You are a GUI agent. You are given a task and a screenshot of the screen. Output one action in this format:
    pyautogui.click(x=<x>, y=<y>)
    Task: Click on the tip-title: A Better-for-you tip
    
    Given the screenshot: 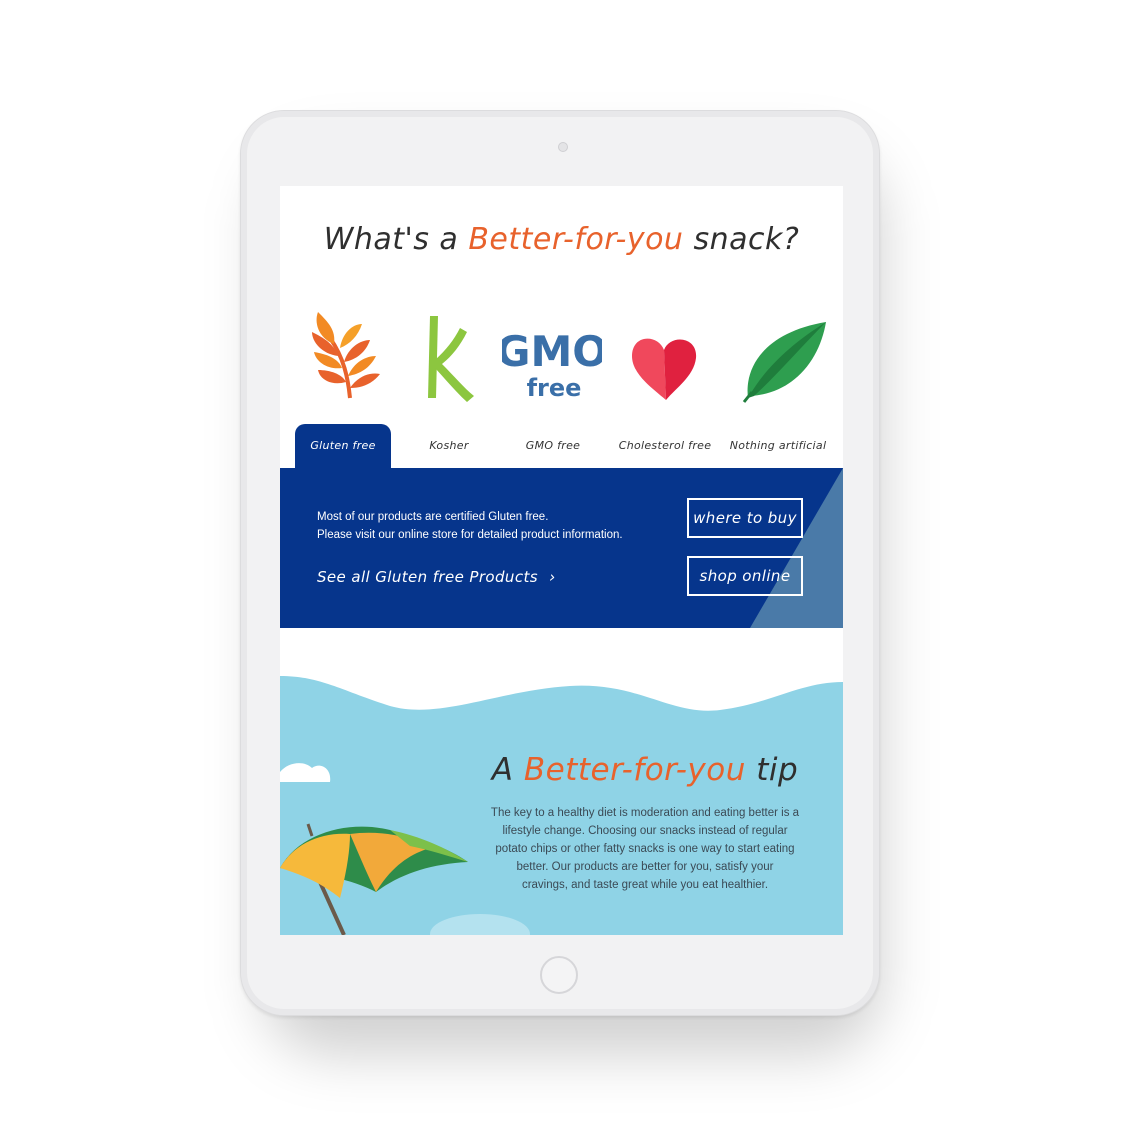 What is the action you would take?
    pyautogui.click(x=645, y=770)
    